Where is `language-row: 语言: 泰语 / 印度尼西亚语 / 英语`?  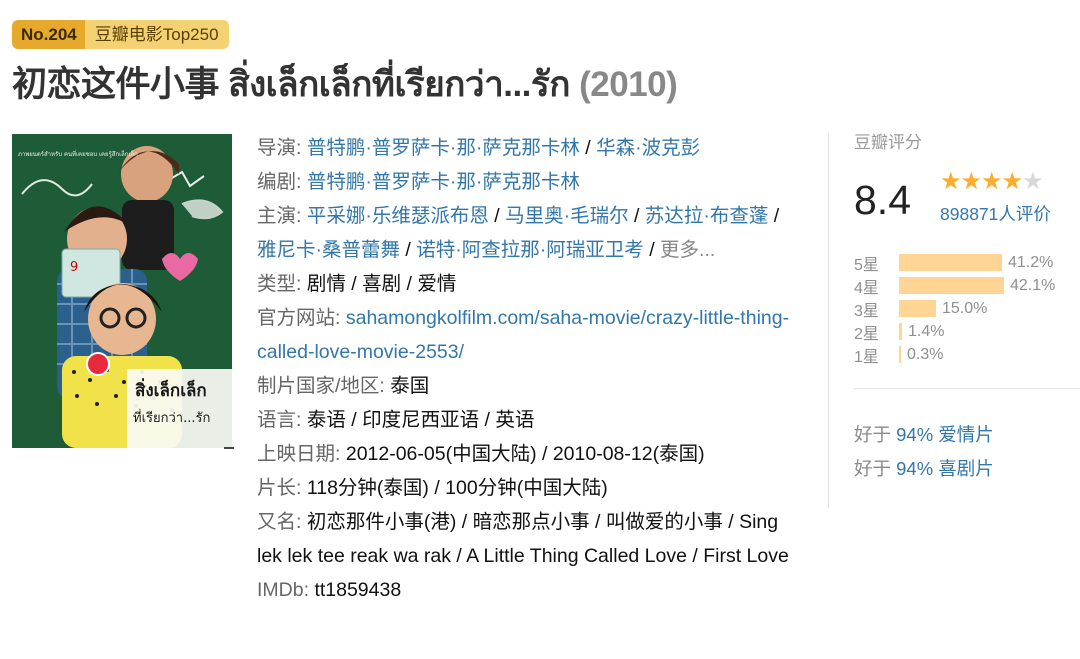
language-row: 语言: 泰语 / 印度尼西亚语 / 英语 is located at coordinates (527, 420).